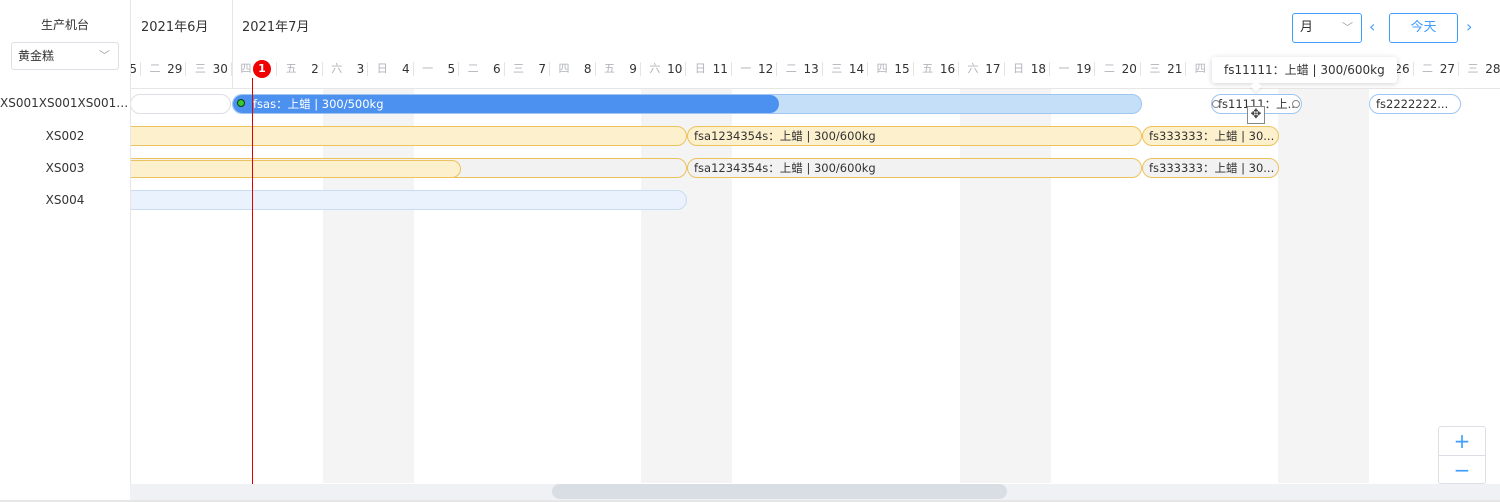 The height and width of the screenshot is (502, 1500). I want to click on task-bar-selected: fsas：上蜡 | 300/500kg, so click(687, 104).